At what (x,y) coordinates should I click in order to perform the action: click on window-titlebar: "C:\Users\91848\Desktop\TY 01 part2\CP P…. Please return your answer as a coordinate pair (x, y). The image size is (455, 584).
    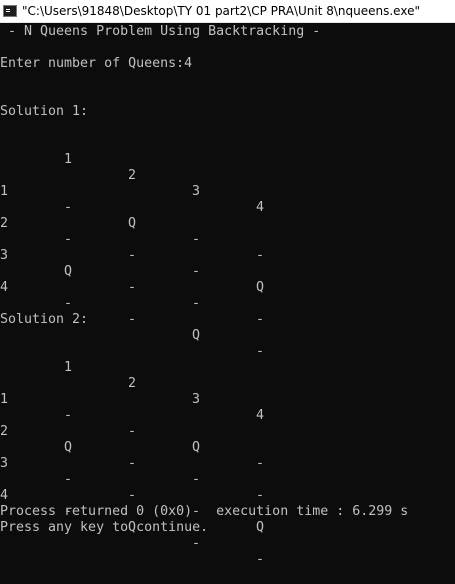
    Looking at the image, I should click on (227, 11).